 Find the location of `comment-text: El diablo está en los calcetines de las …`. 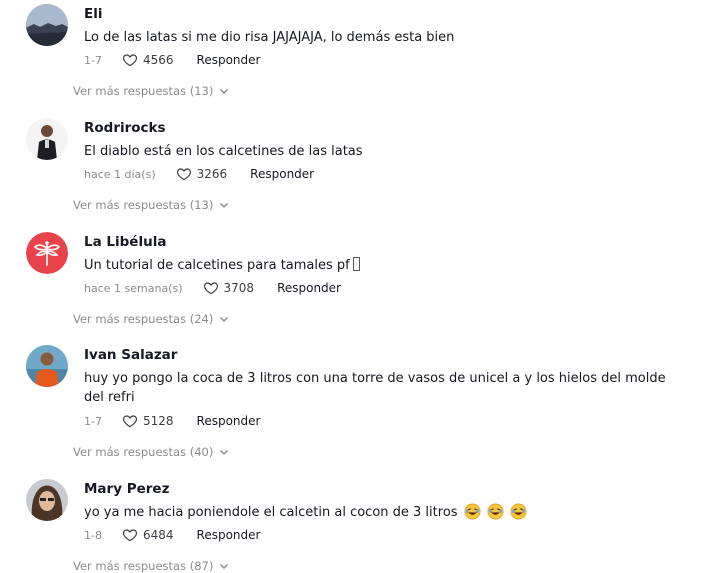

comment-text: El diablo está en los calcetines de las … is located at coordinates (223, 151).